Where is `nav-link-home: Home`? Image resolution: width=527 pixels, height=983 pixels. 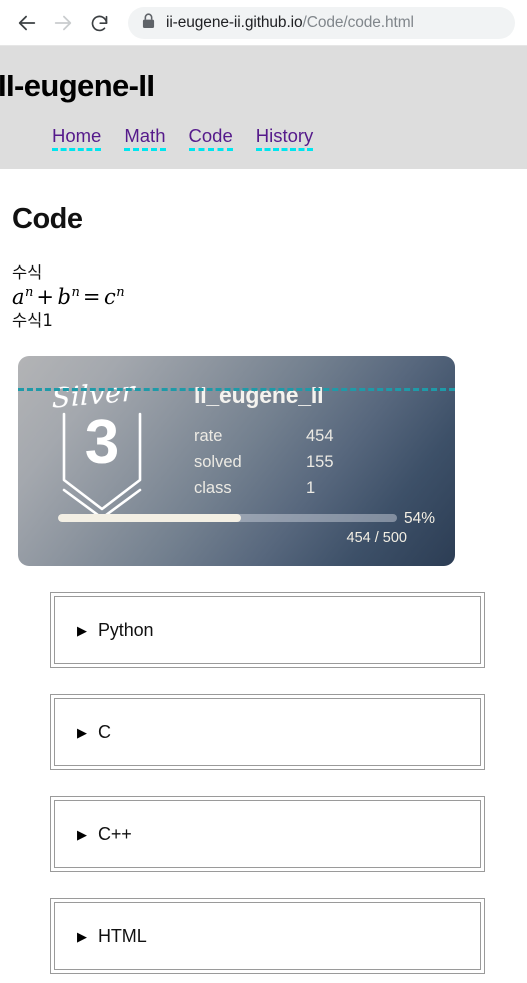
nav-link-home: Home is located at coordinates (77, 138).